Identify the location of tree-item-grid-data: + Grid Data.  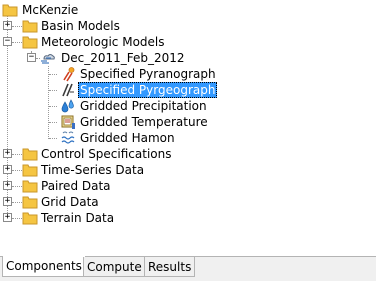
(188, 202).